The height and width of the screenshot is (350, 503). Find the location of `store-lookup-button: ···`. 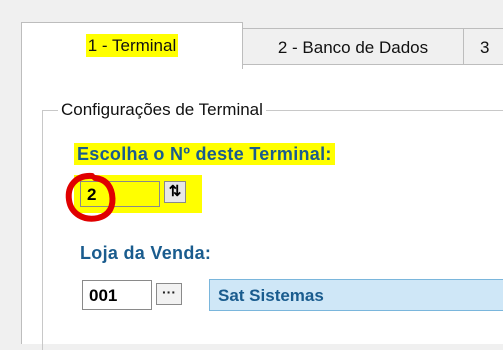

store-lookup-button: ··· is located at coordinates (169, 294).